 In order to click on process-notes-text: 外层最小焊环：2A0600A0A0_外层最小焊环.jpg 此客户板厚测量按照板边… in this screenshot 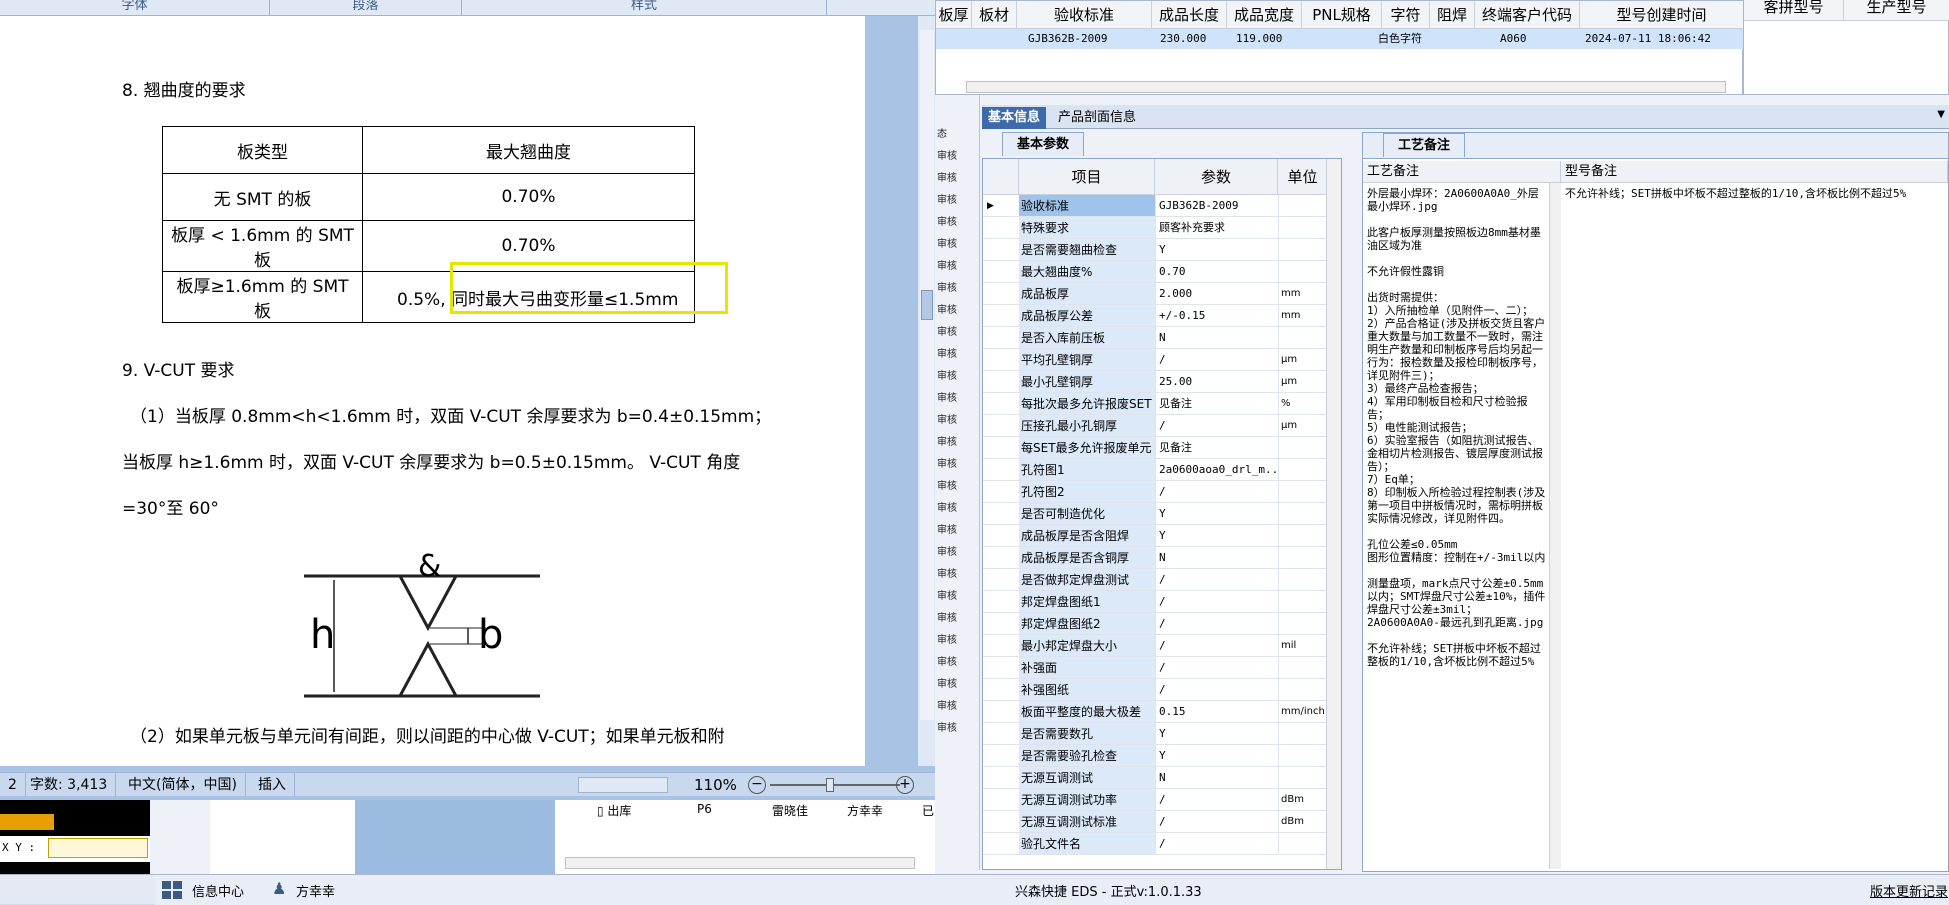, I will do `click(1457, 467)`.